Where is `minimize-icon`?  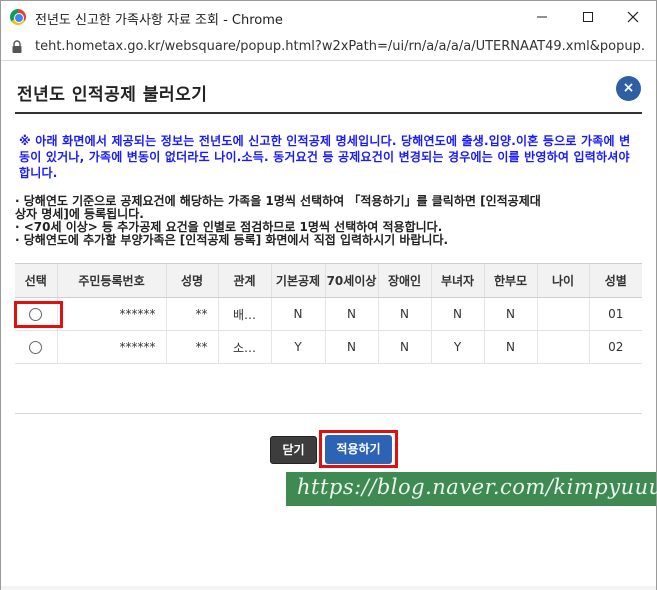 minimize-icon is located at coordinates (542, 17).